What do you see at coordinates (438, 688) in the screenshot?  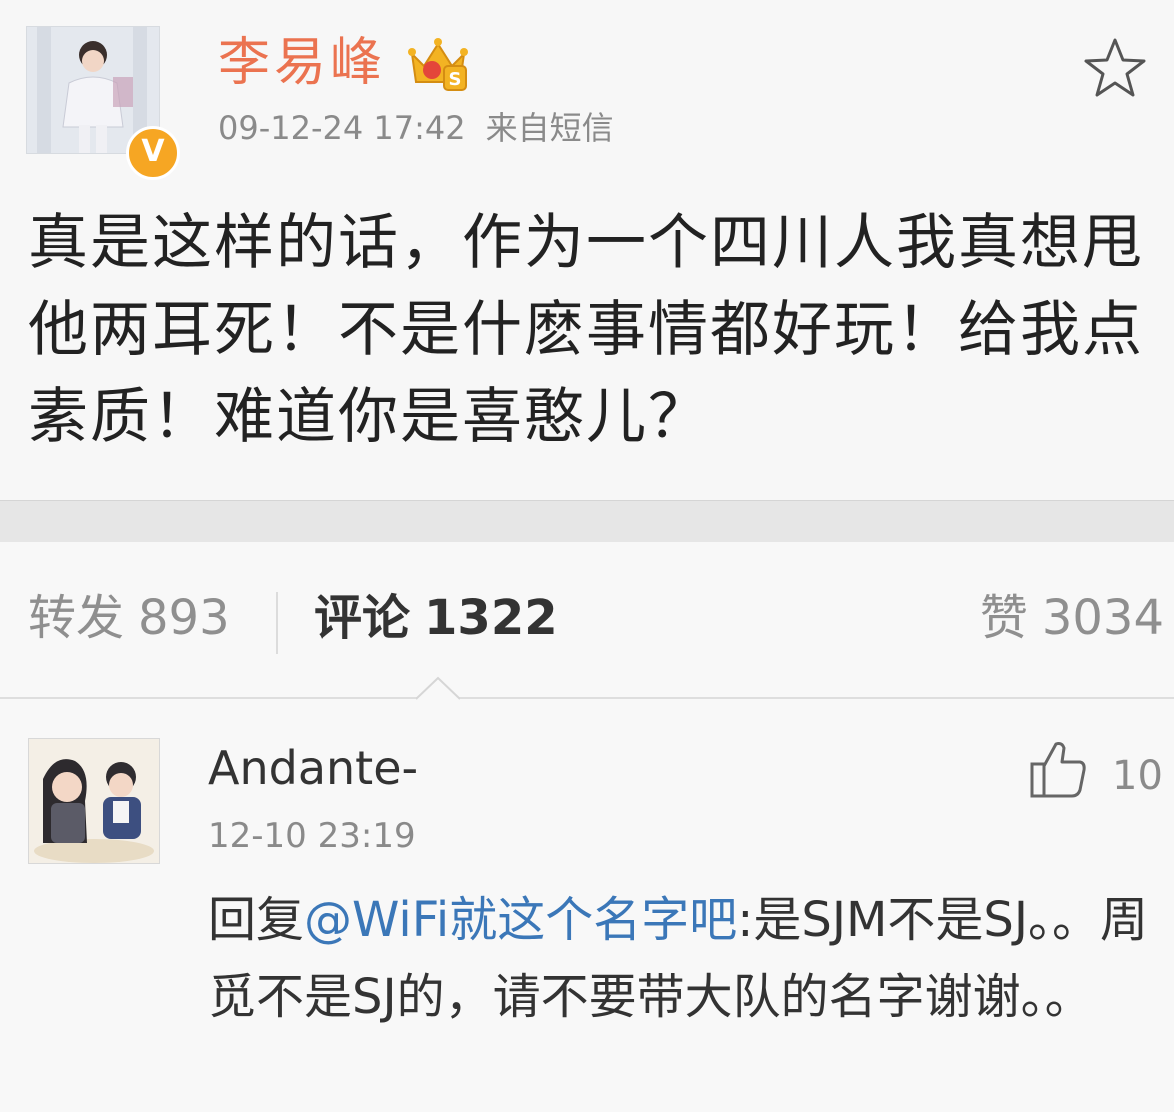 I see `active-tab-caret-icon` at bounding box center [438, 688].